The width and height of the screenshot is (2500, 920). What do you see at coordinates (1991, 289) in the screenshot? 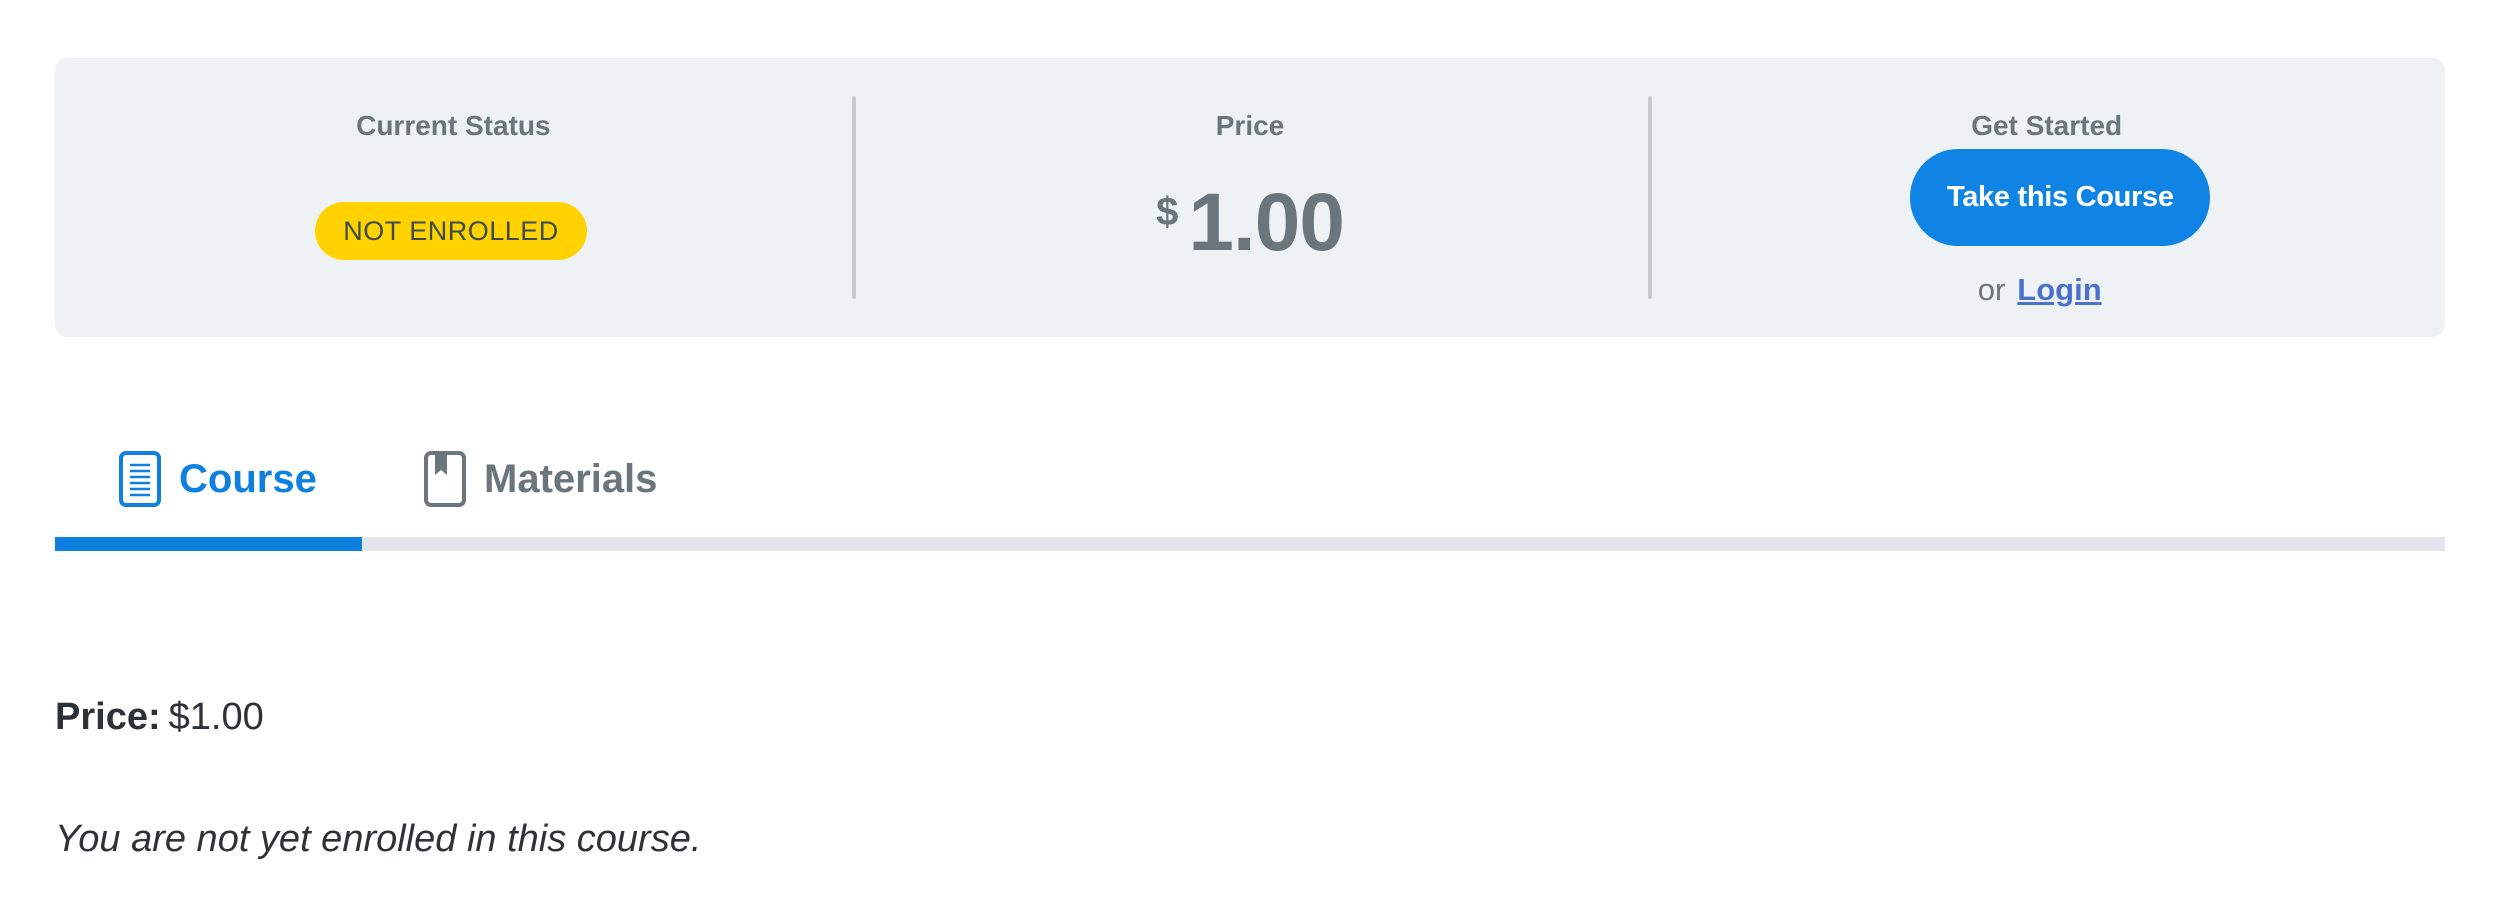
I see `or-text: or` at bounding box center [1991, 289].